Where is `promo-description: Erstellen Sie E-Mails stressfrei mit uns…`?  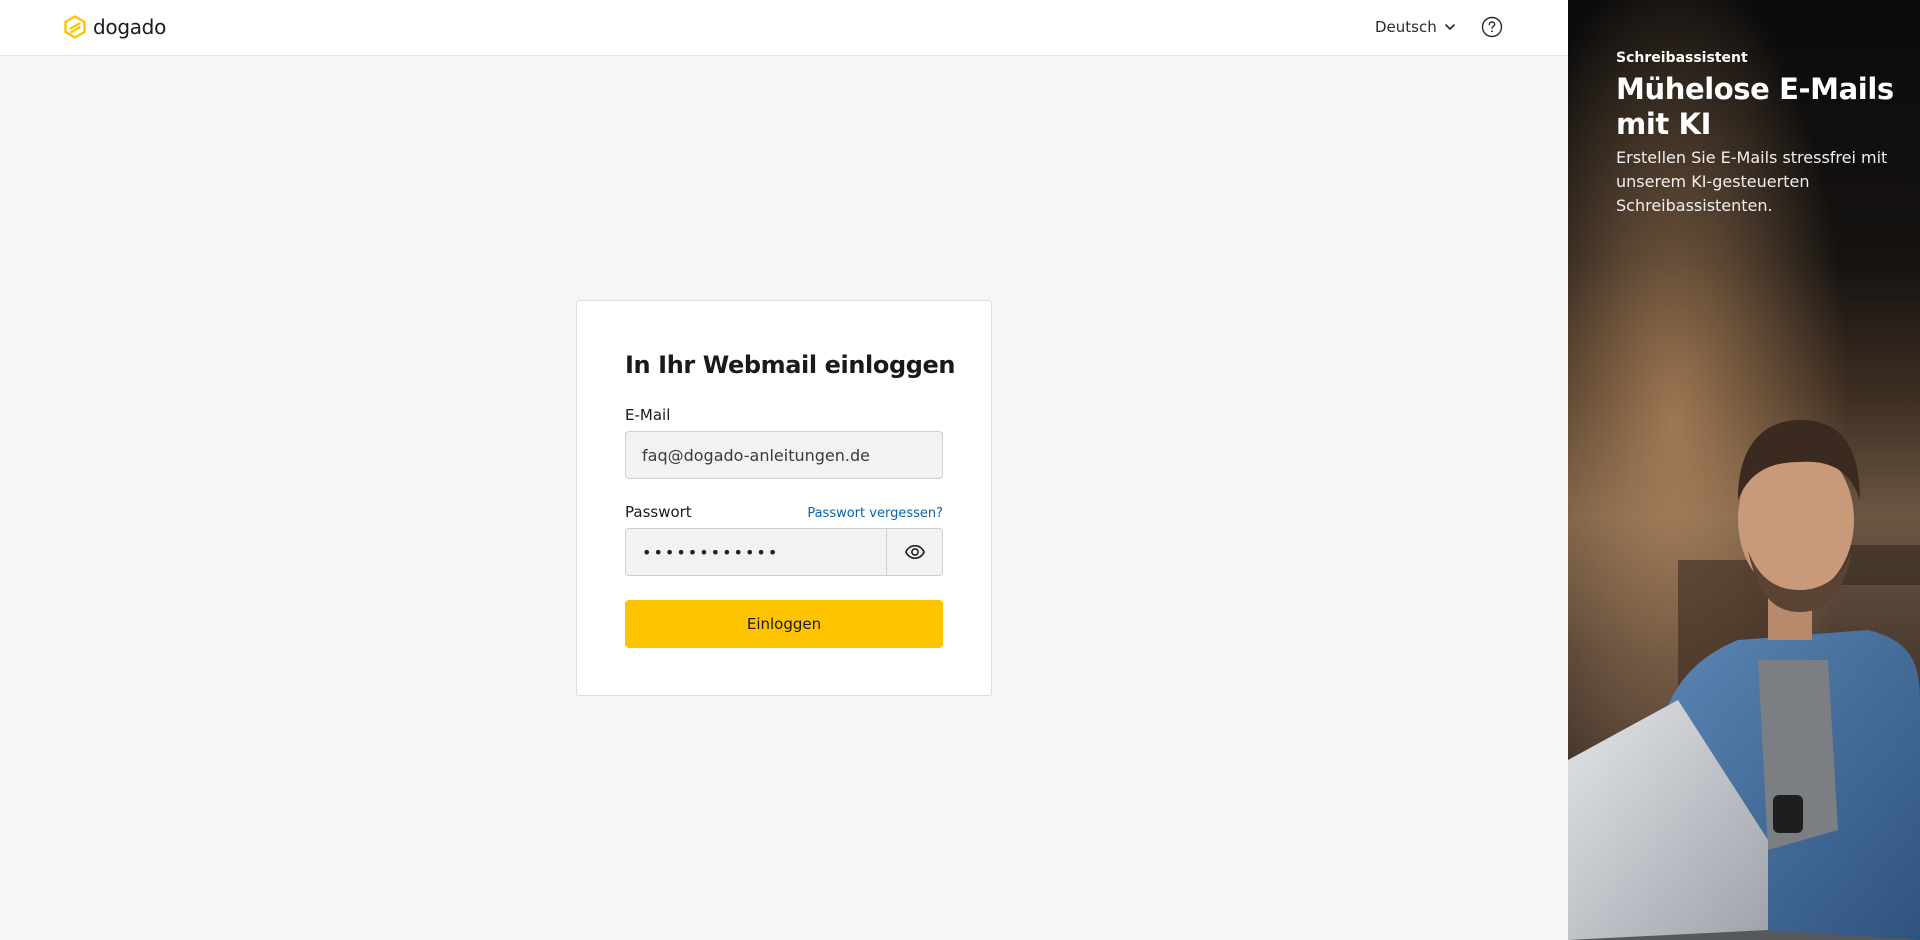
promo-description: Erstellen Sie E-Mails stressfrei mit uns… is located at coordinates (1752, 181).